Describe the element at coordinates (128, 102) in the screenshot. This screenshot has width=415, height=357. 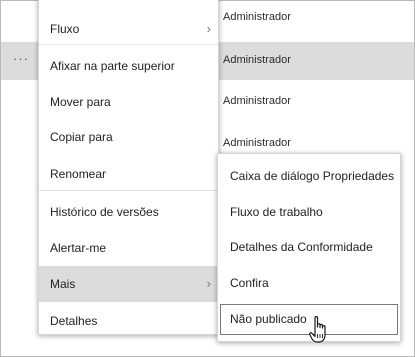
I see `menu-item-mover-para: Mover para` at that location.